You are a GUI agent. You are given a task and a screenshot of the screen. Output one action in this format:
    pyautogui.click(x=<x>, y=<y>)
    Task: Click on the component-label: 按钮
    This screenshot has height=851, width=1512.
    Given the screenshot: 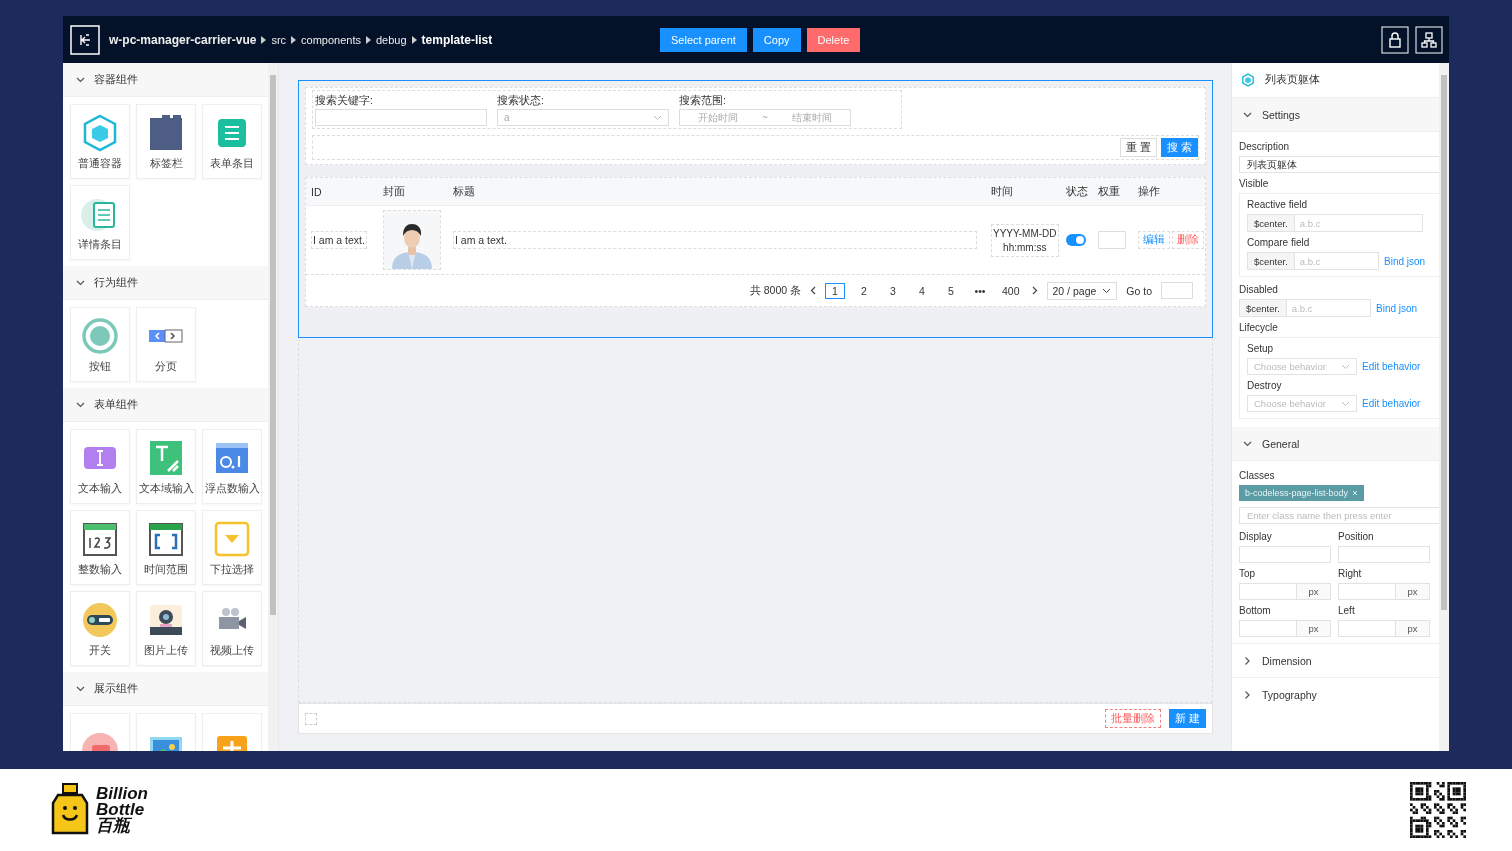 What is the action you would take?
    pyautogui.click(x=100, y=366)
    